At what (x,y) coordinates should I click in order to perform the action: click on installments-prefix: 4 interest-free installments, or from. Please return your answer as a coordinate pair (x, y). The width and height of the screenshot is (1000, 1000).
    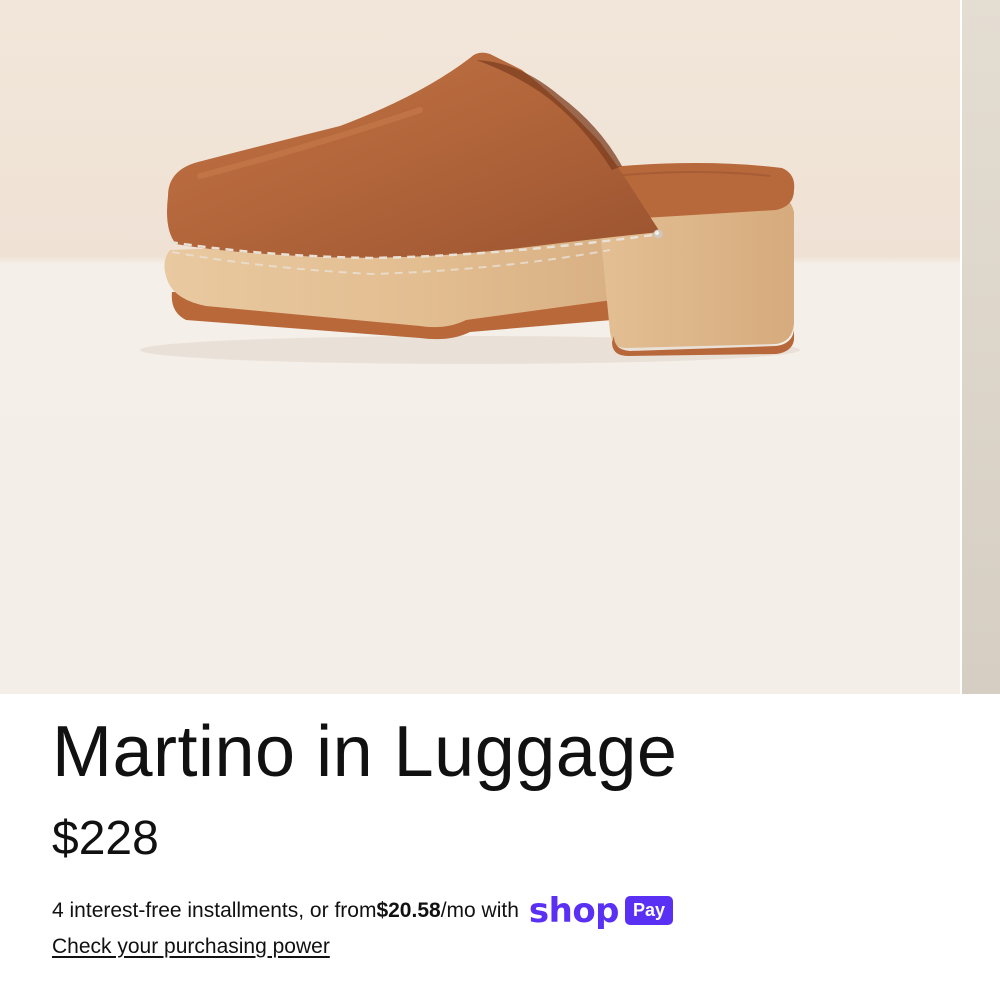
    Looking at the image, I should click on (214, 910).